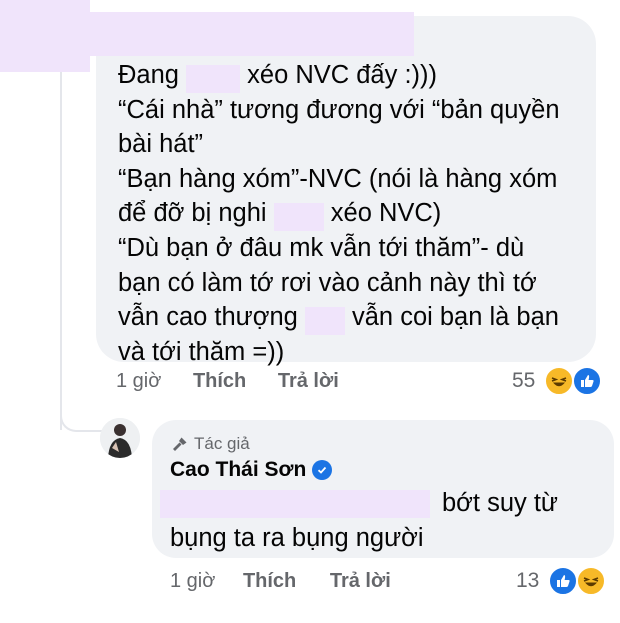 Image resolution: width=620 pixels, height=623 pixels. What do you see at coordinates (322, 470) in the screenshot?
I see `verified-badge-icon` at bounding box center [322, 470].